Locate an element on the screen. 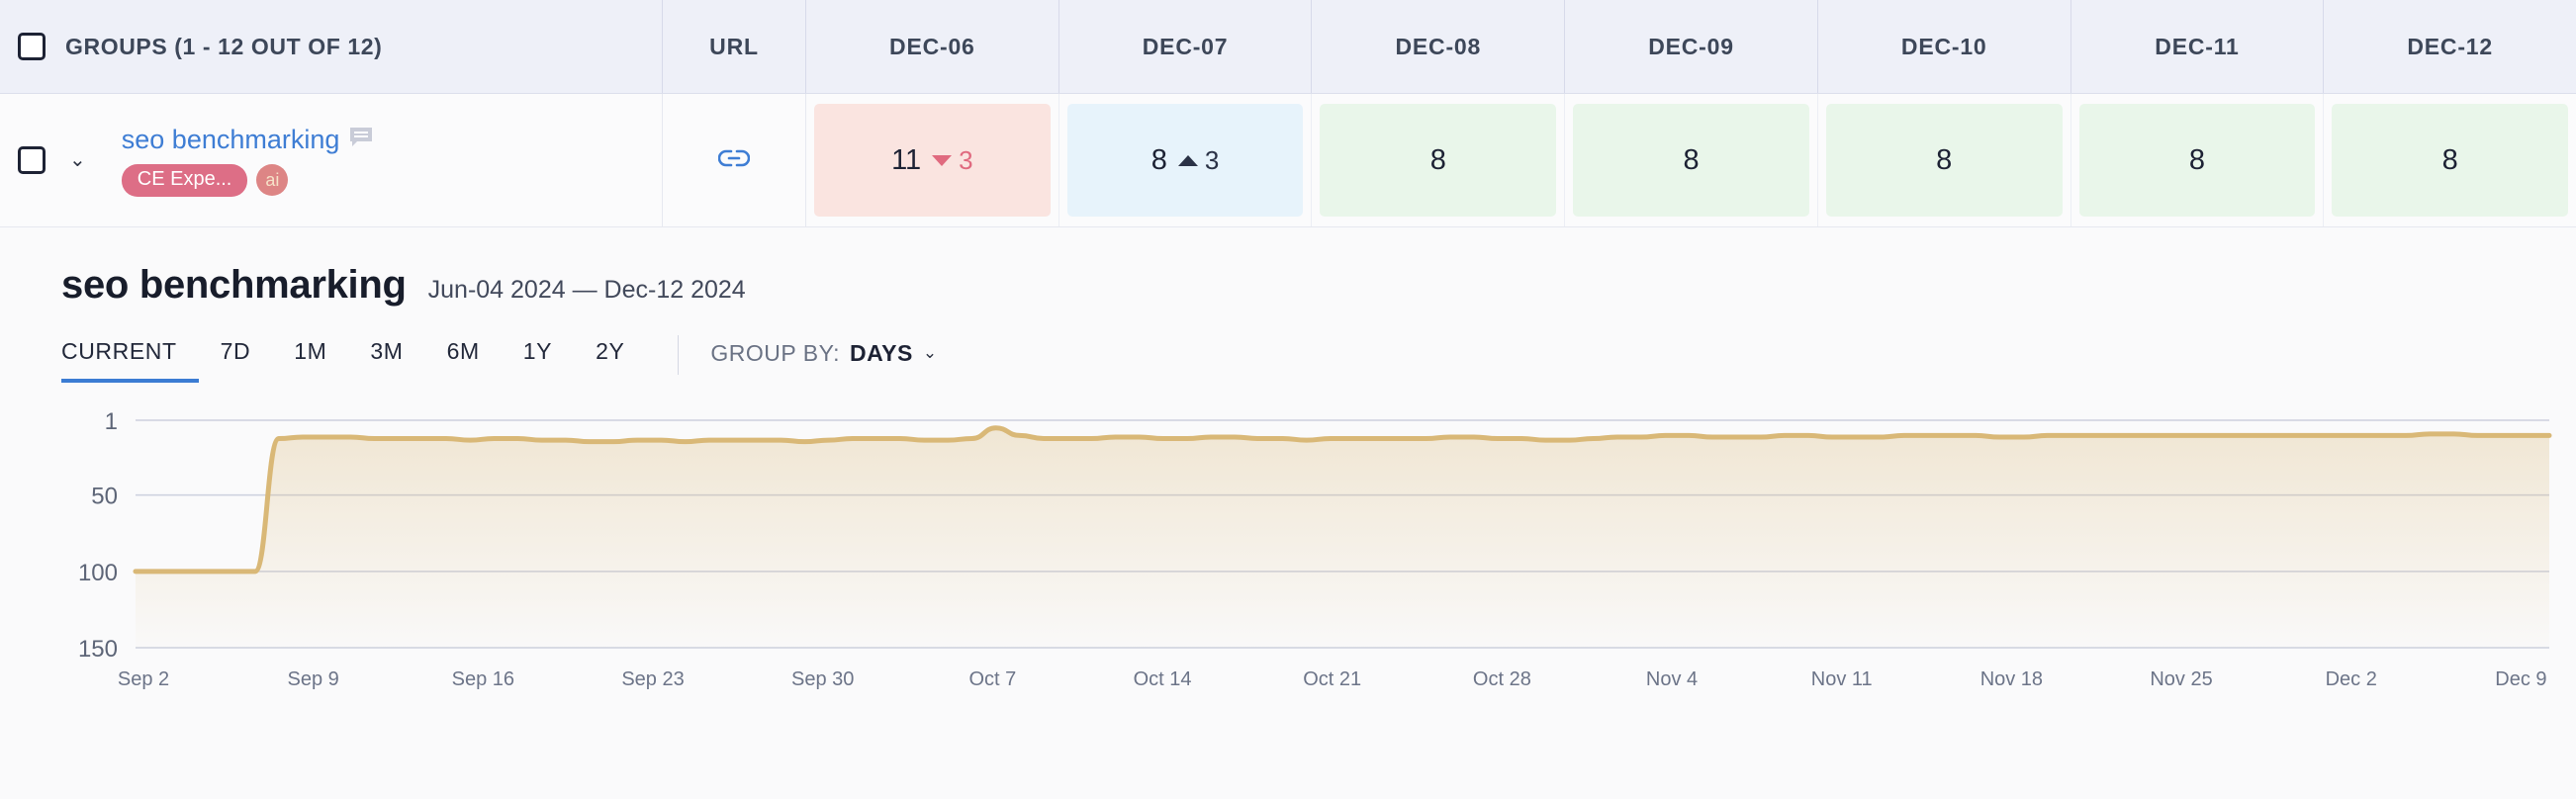 This screenshot has width=2576, height=799. svg-text: Dec 9 is located at coordinates (2520, 679).